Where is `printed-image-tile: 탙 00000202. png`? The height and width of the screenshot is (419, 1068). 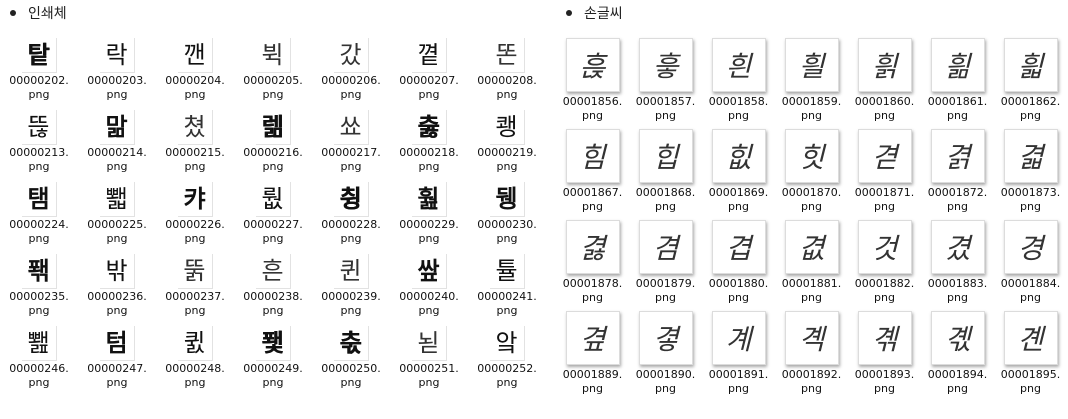
printed-image-tile: 탙 00000202. png is located at coordinates (39, 74).